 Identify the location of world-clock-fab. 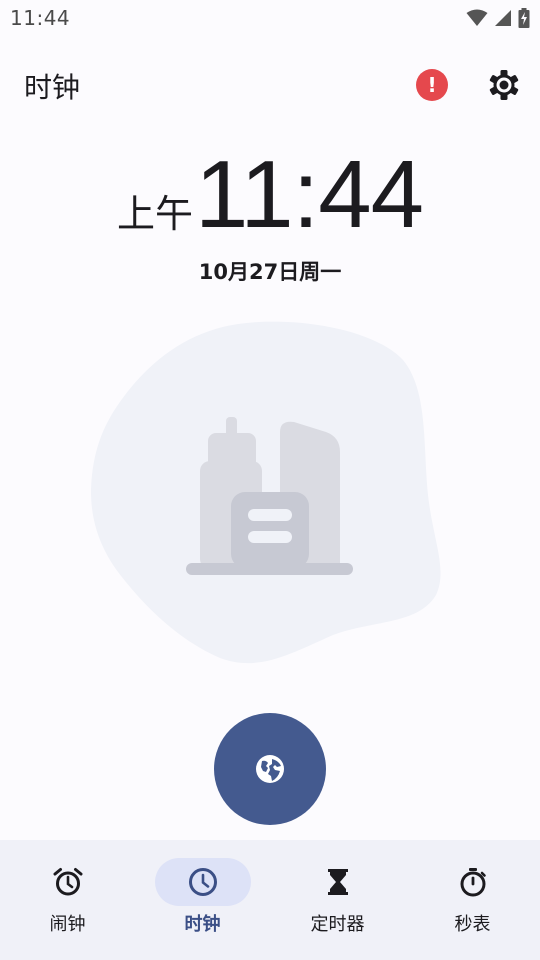
(270, 769).